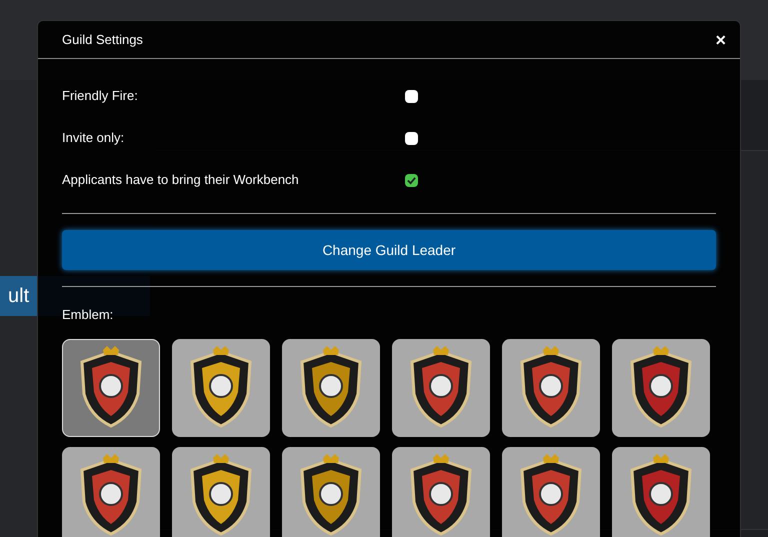 The height and width of the screenshot is (537, 768). What do you see at coordinates (389, 250) in the screenshot?
I see `change-leader-button: Change Guild Leader` at bounding box center [389, 250].